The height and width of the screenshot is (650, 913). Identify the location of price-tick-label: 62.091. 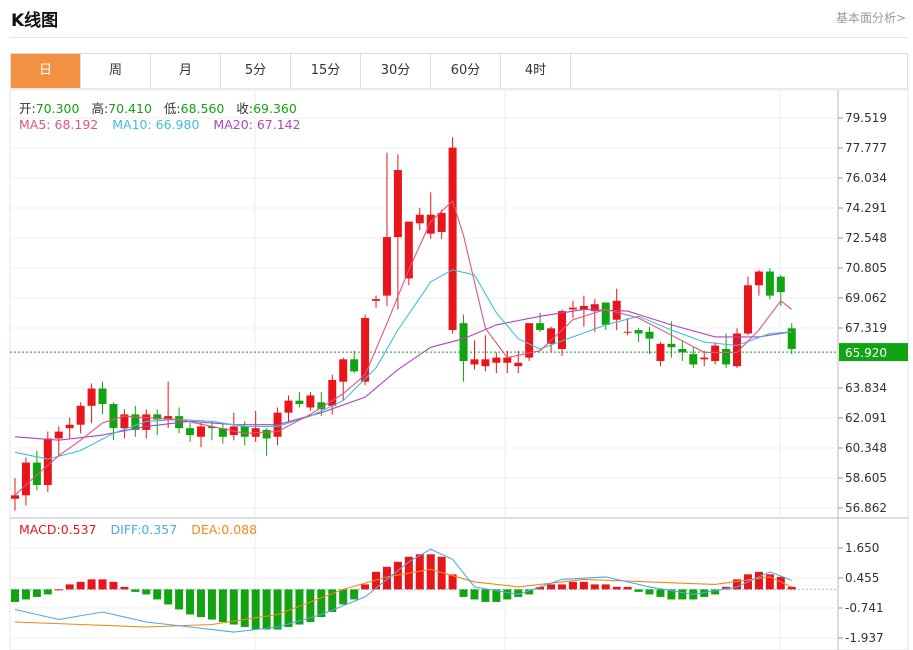
(866, 418).